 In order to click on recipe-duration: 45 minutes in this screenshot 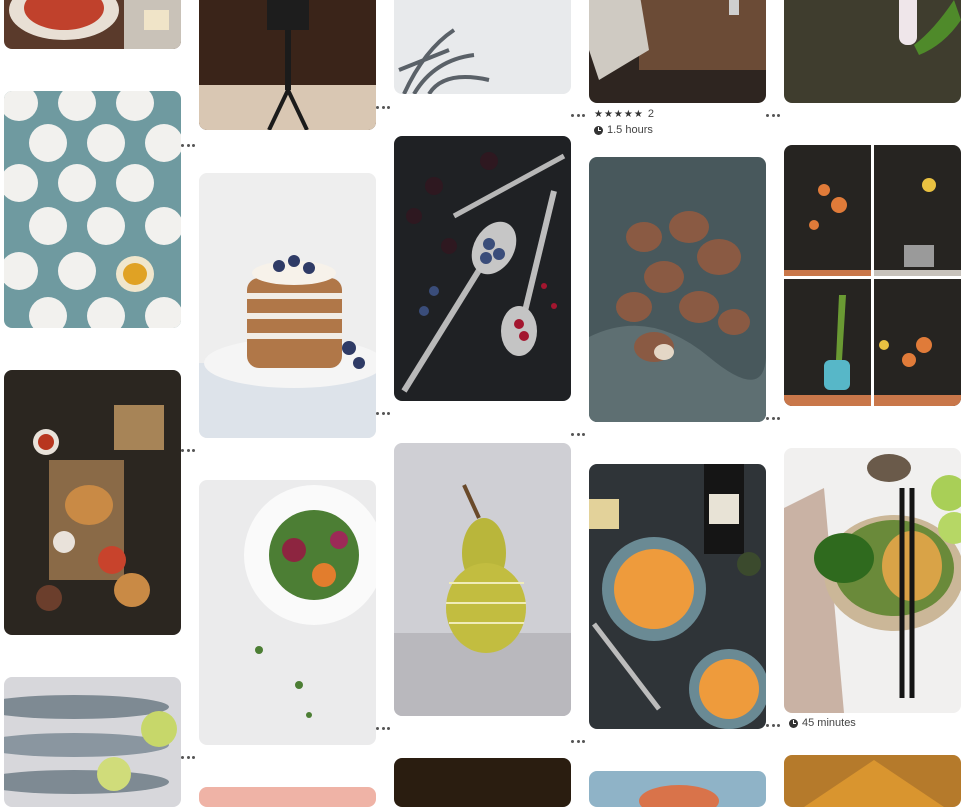, I will do `click(822, 723)`.